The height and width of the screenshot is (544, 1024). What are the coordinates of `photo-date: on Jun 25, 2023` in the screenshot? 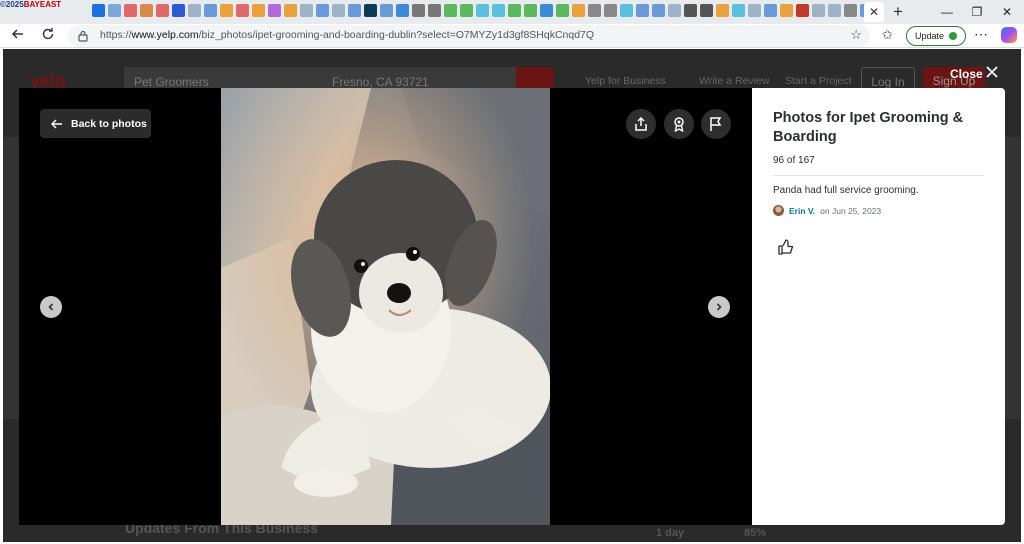 It's located at (851, 210).